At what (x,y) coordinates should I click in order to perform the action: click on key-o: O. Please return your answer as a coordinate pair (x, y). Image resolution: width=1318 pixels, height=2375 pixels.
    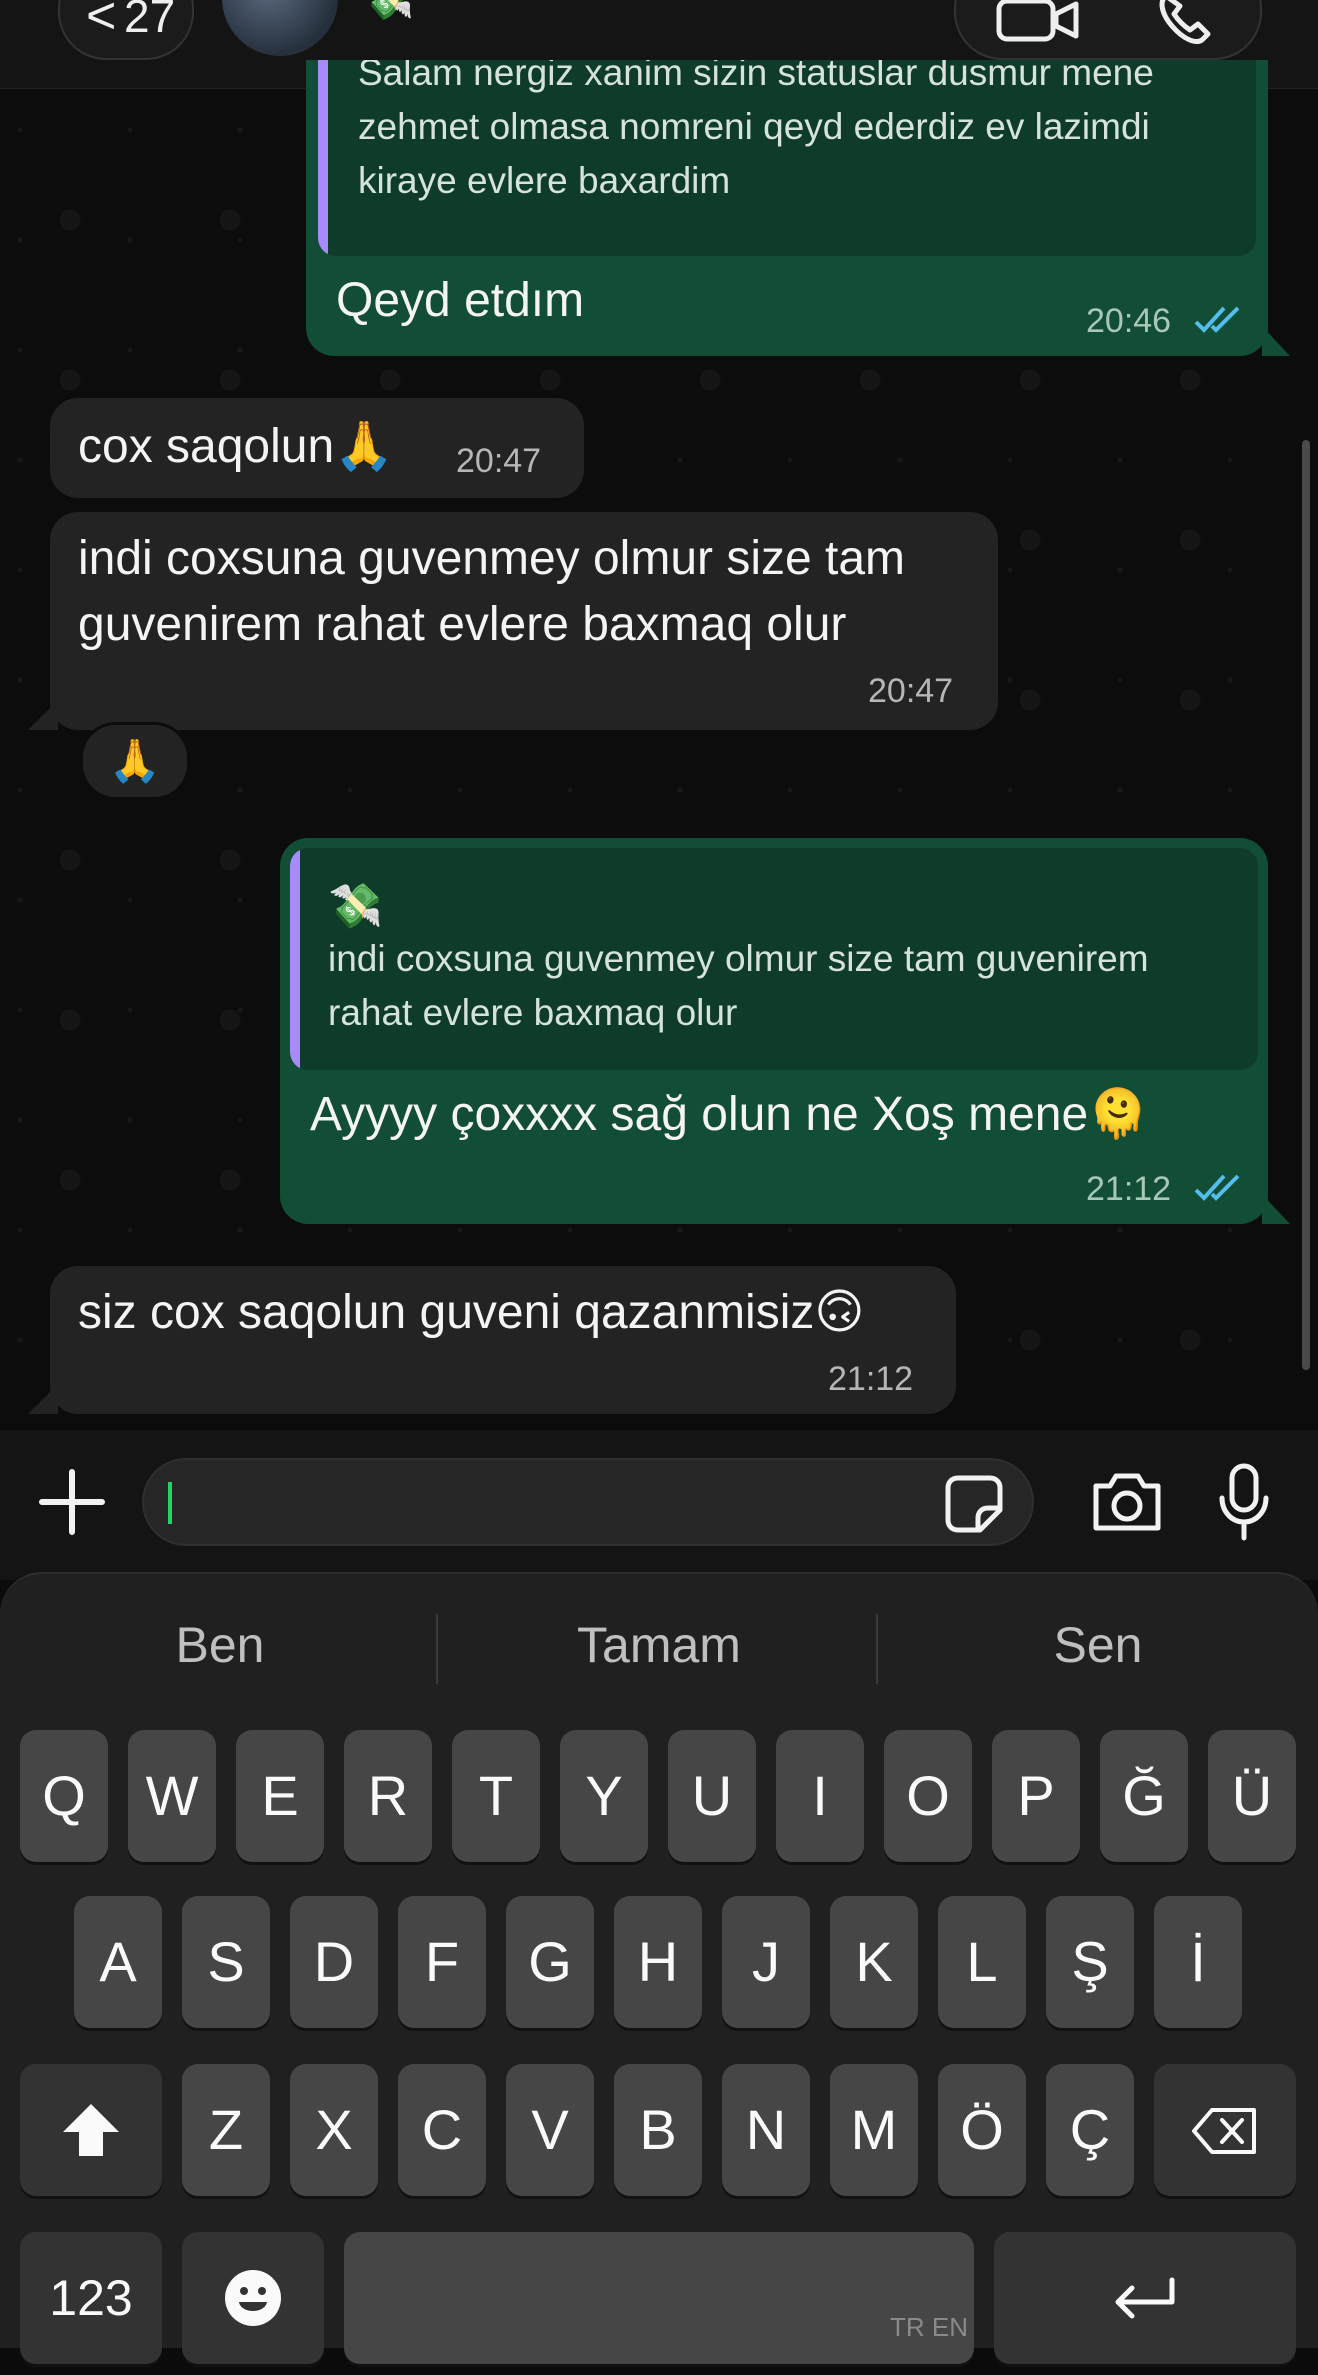
    Looking at the image, I should click on (928, 1796).